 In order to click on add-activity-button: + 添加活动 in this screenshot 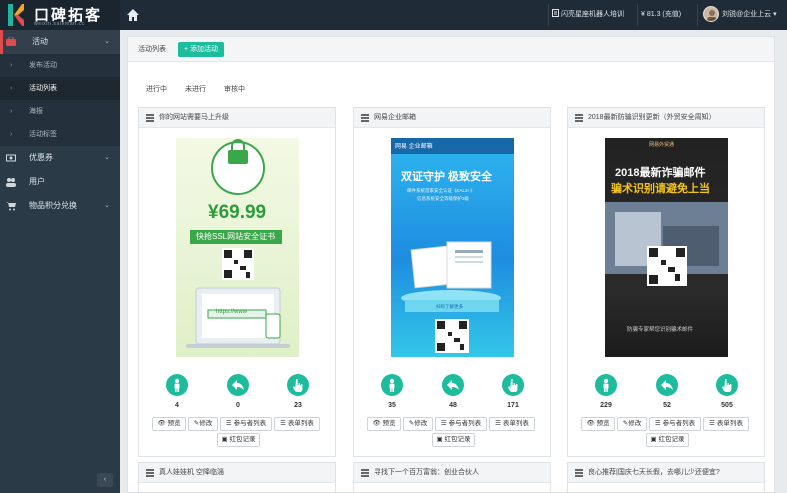, I will do `click(201, 49)`.